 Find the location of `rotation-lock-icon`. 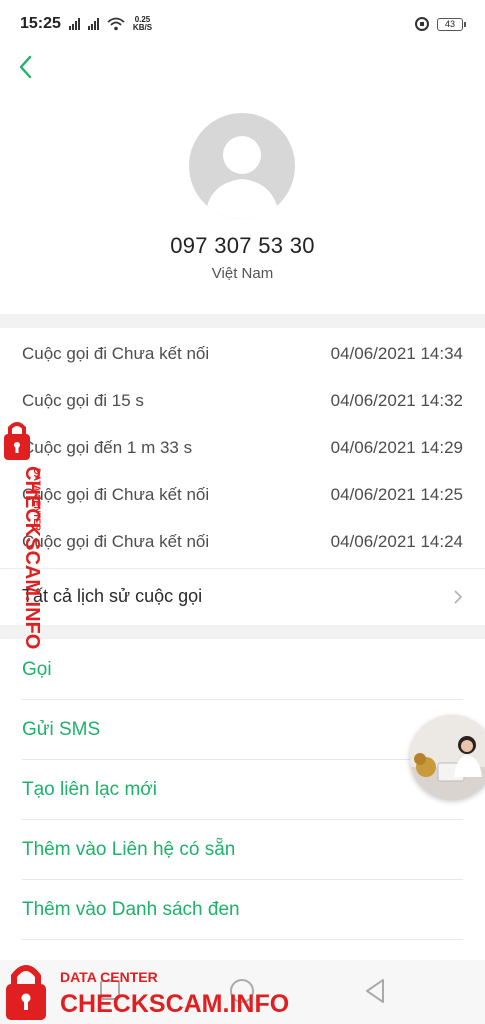

rotation-lock-icon is located at coordinates (422, 24).